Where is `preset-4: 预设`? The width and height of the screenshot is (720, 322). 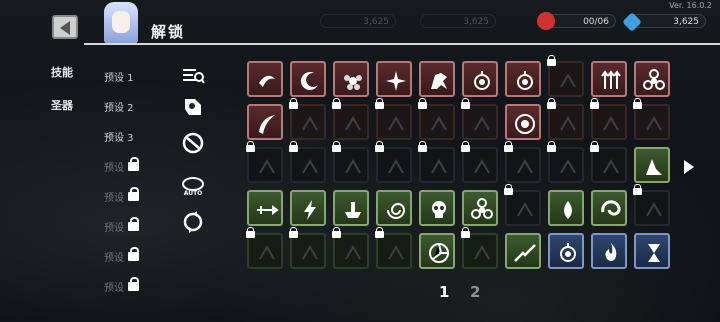
preset-4: 预设 is located at coordinates (114, 166).